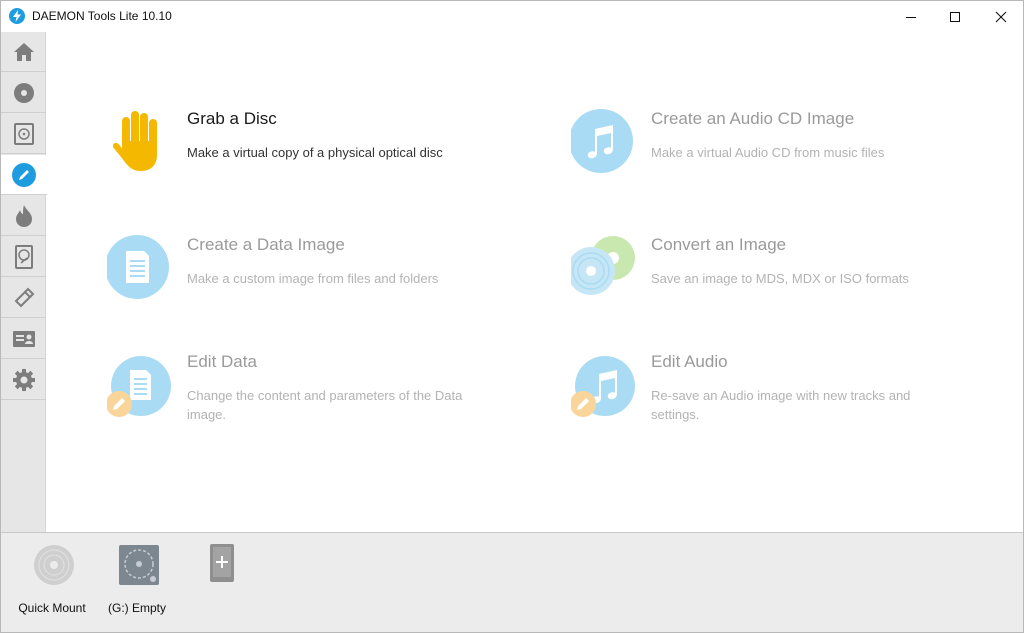  I want to click on close-button, so click(1001, 16).